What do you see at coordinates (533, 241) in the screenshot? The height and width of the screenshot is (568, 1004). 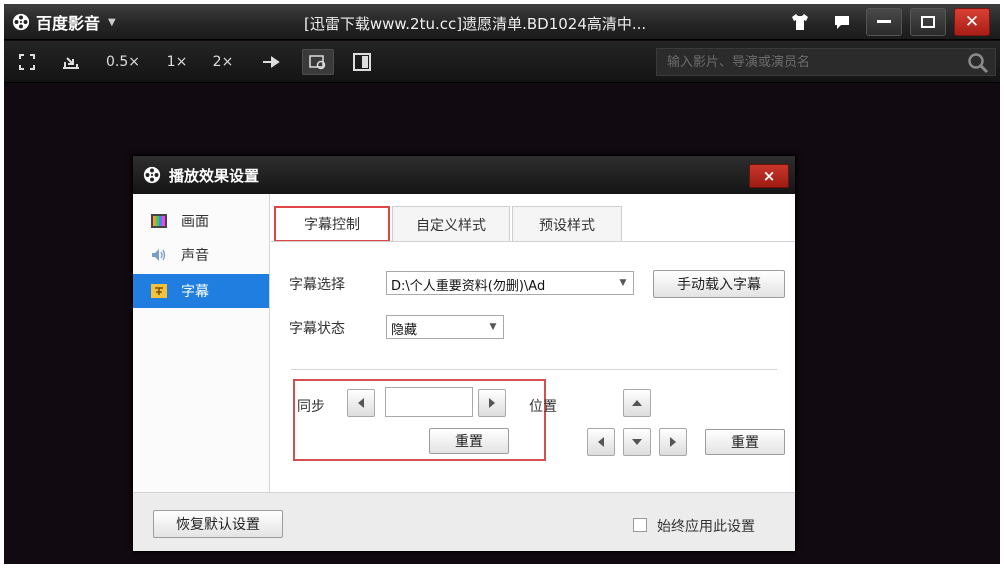 I see `tab-divider` at bounding box center [533, 241].